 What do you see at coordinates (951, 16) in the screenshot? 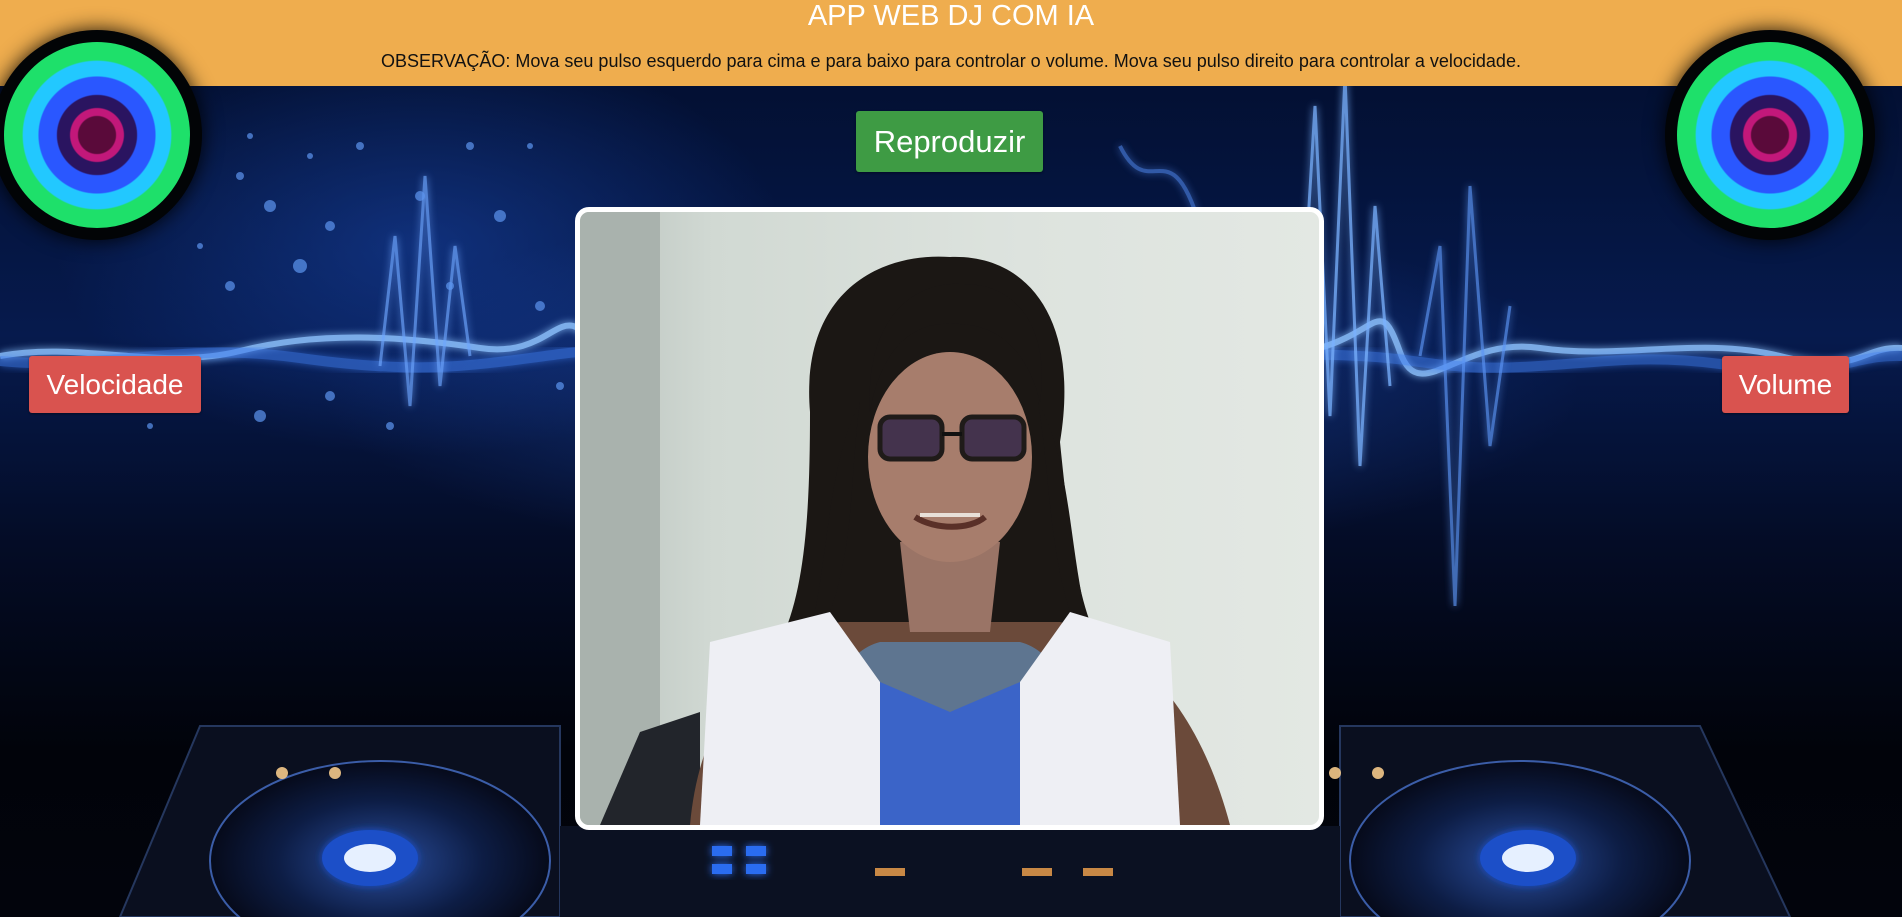
I see `app-title: APP WEB DJ COM IA` at bounding box center [951, 16].